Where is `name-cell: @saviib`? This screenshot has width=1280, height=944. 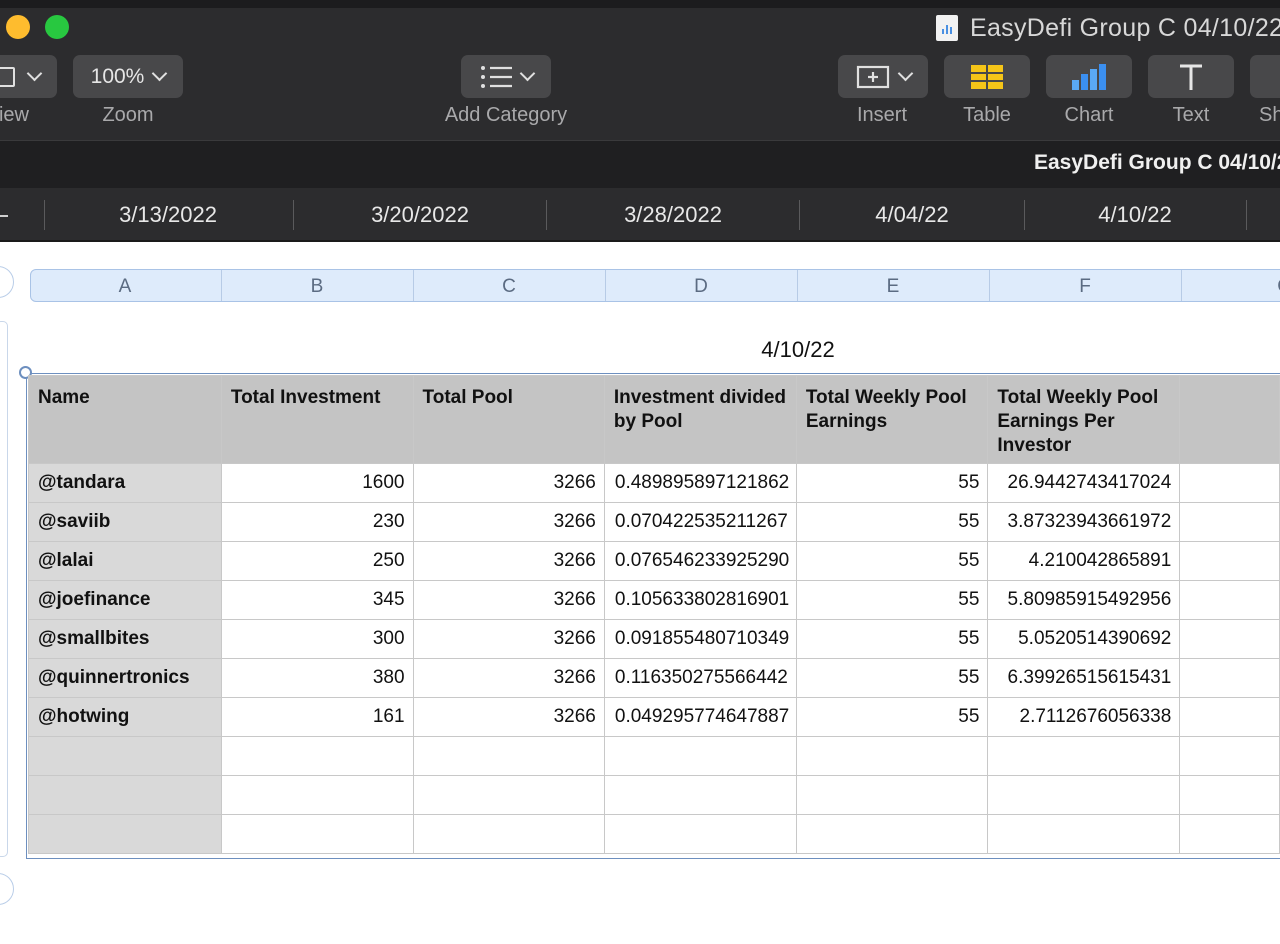
name-cell: @saviib is located at coordinates (125, 522).